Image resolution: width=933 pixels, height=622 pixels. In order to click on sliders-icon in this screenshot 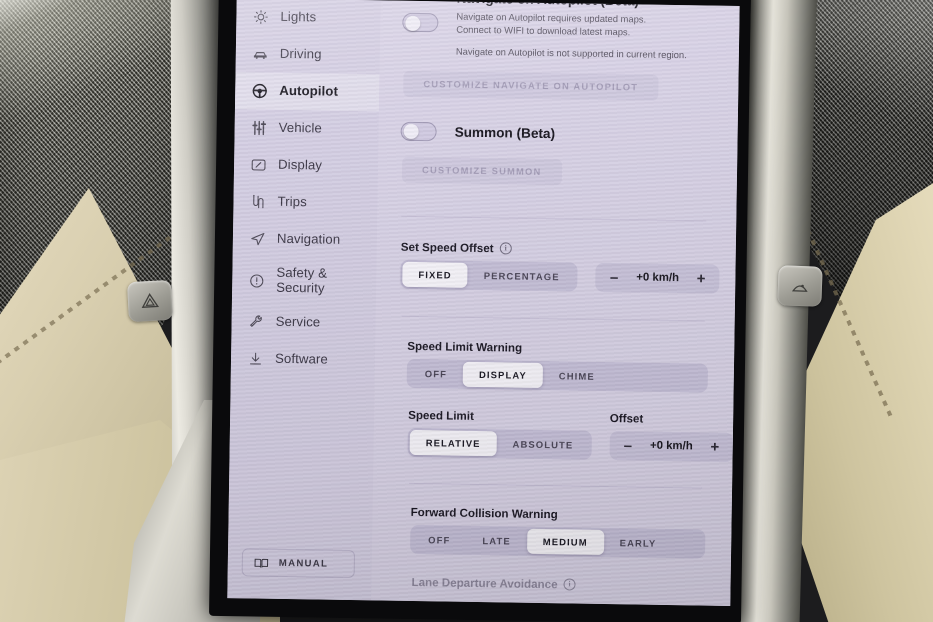, I will do `click(259, 127)`.